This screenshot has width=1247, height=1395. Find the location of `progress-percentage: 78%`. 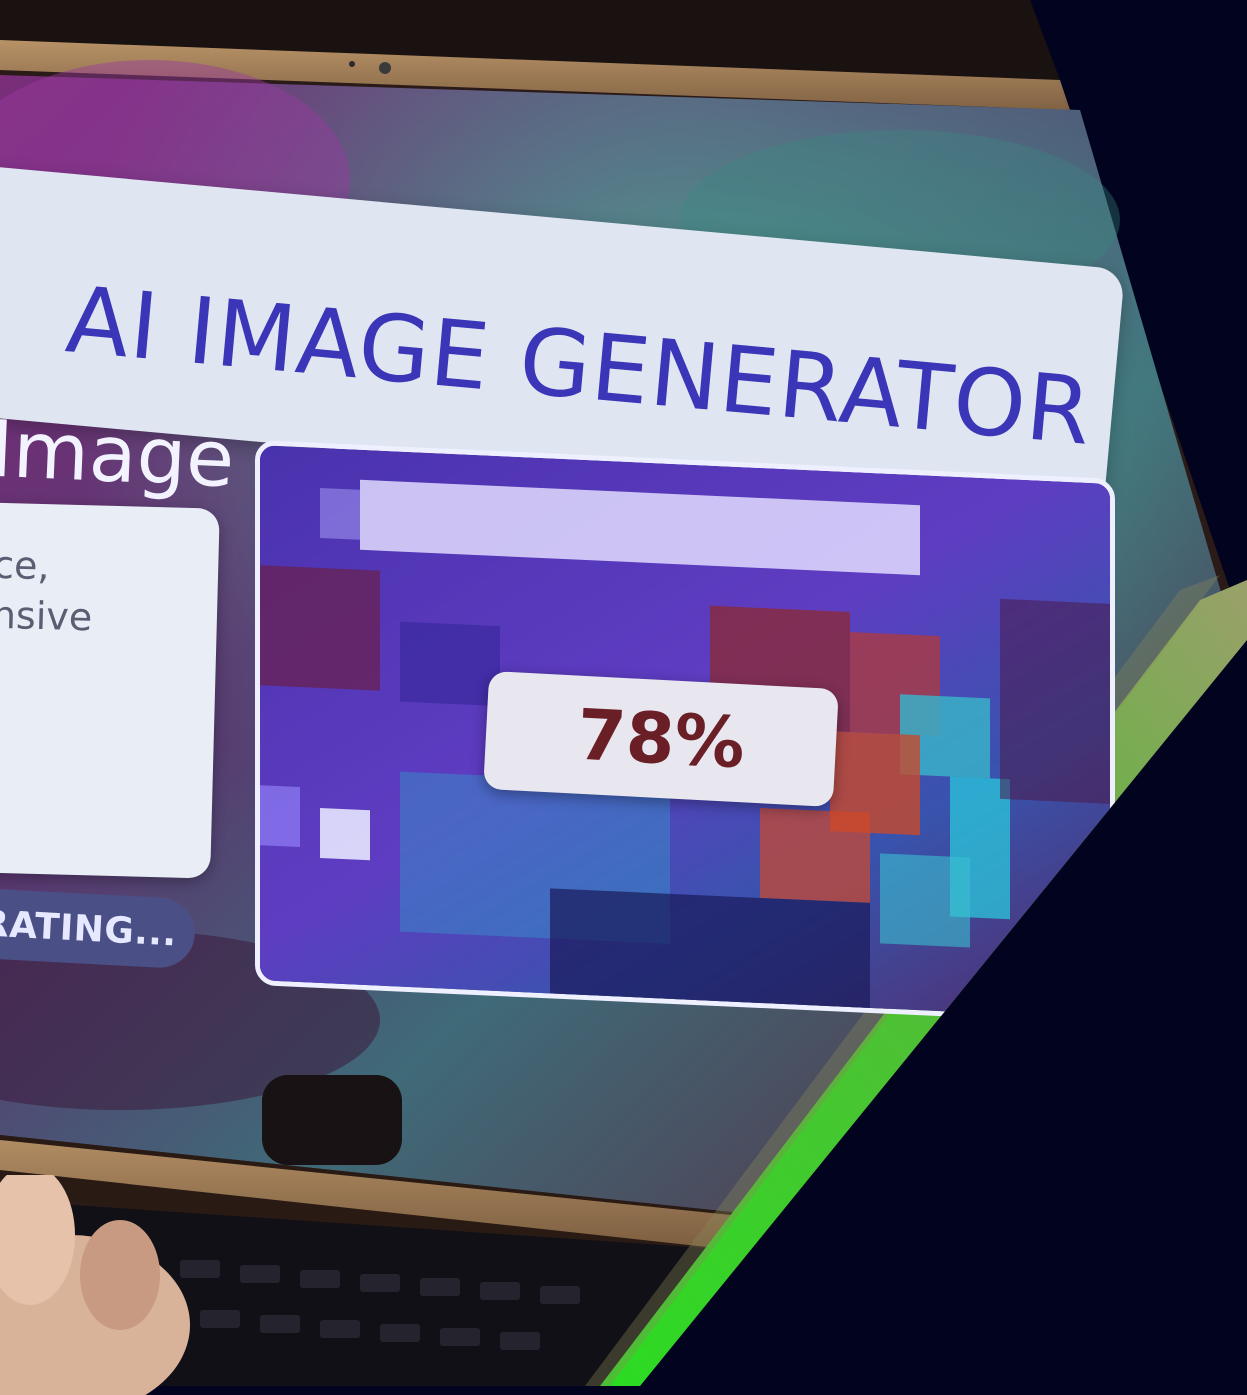

progress-percentage: 78% is located at coordinates (661, 739).